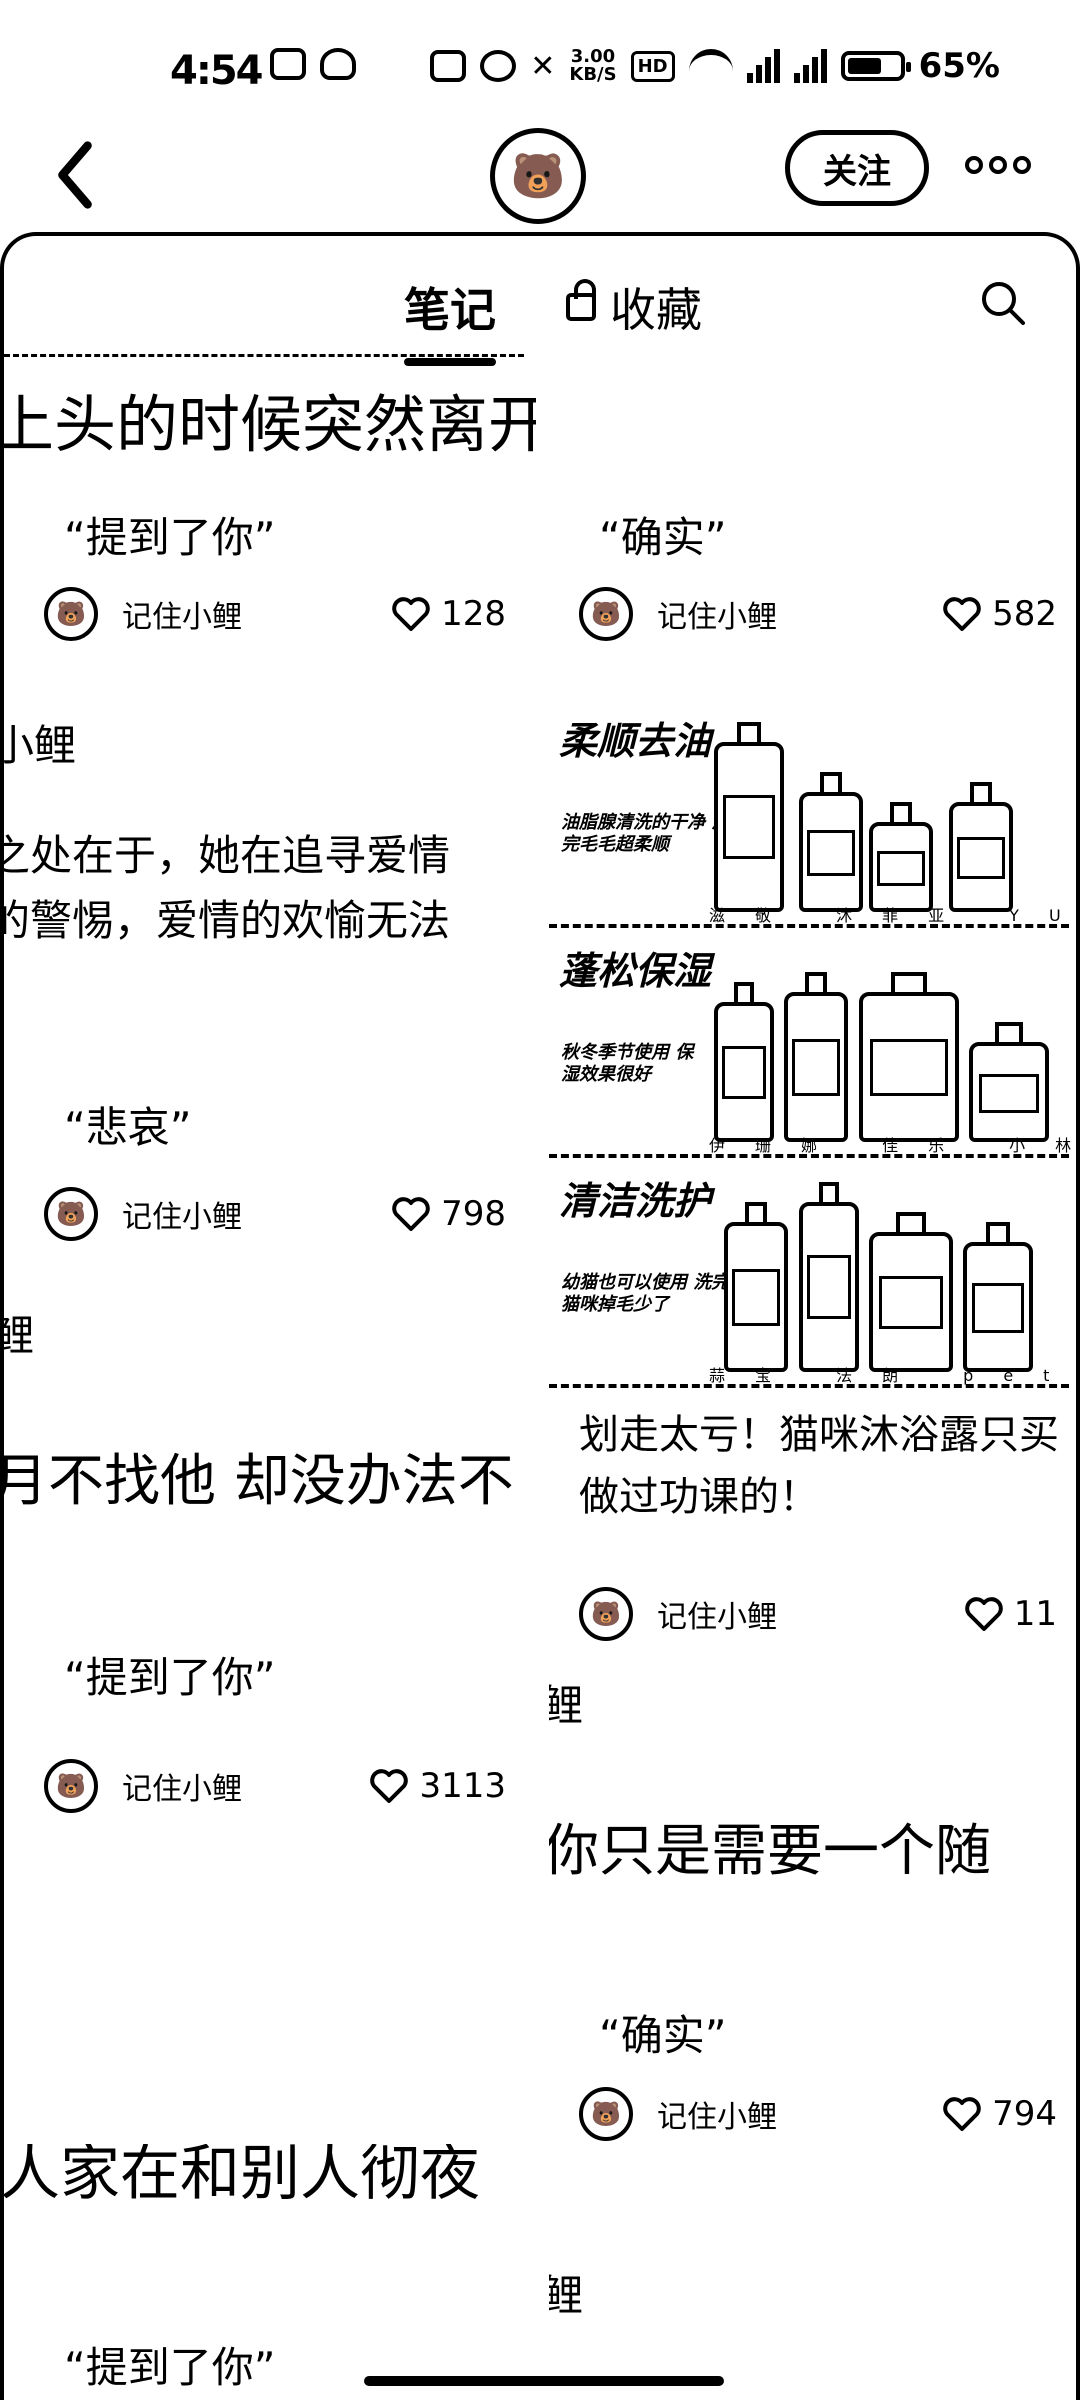  What do you see at coordinates (999, 614) in the screenshot?
I see `like-count: 582` at bounding box center [999, 614].